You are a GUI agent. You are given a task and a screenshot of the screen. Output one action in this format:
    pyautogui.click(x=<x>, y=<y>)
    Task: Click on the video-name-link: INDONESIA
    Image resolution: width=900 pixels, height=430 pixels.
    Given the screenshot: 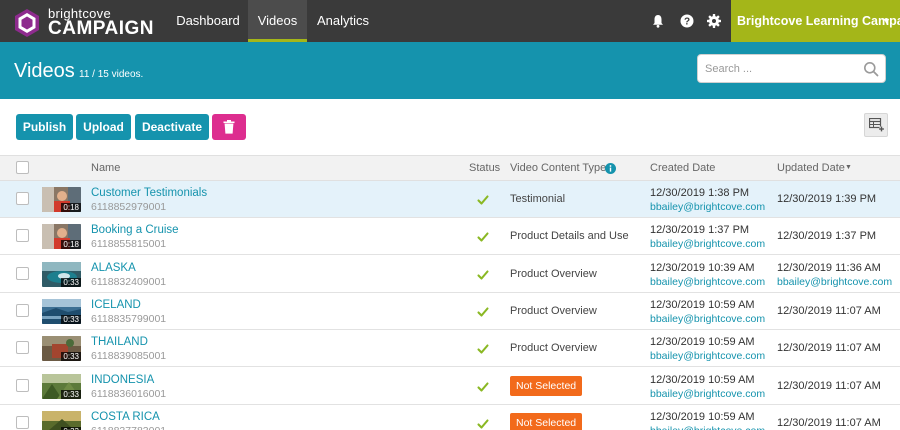 What is the action you would take?
    pyautogui.click(x=122, y=380)
    